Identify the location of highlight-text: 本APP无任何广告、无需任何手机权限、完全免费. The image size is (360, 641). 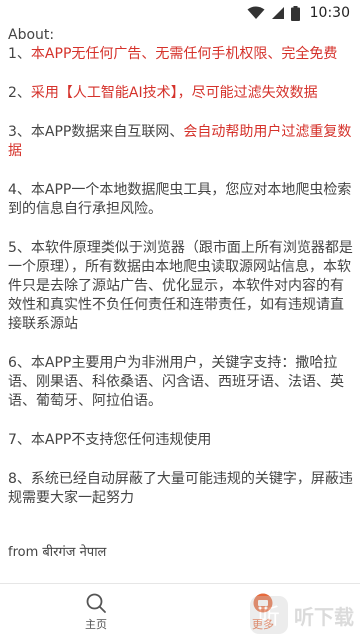
(184, 54).